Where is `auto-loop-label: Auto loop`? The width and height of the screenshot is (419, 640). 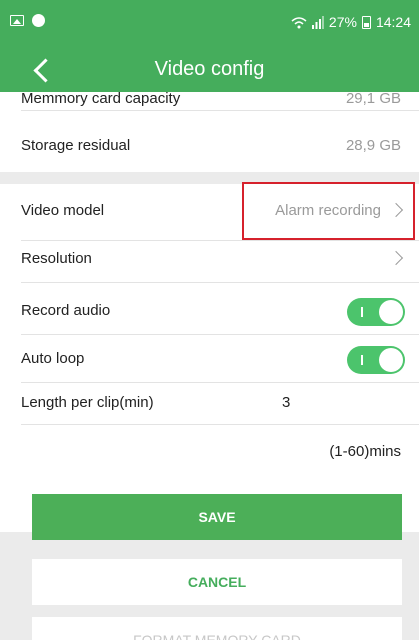
auto-loop-label: Auto loop is located at coordinates (53, 358).